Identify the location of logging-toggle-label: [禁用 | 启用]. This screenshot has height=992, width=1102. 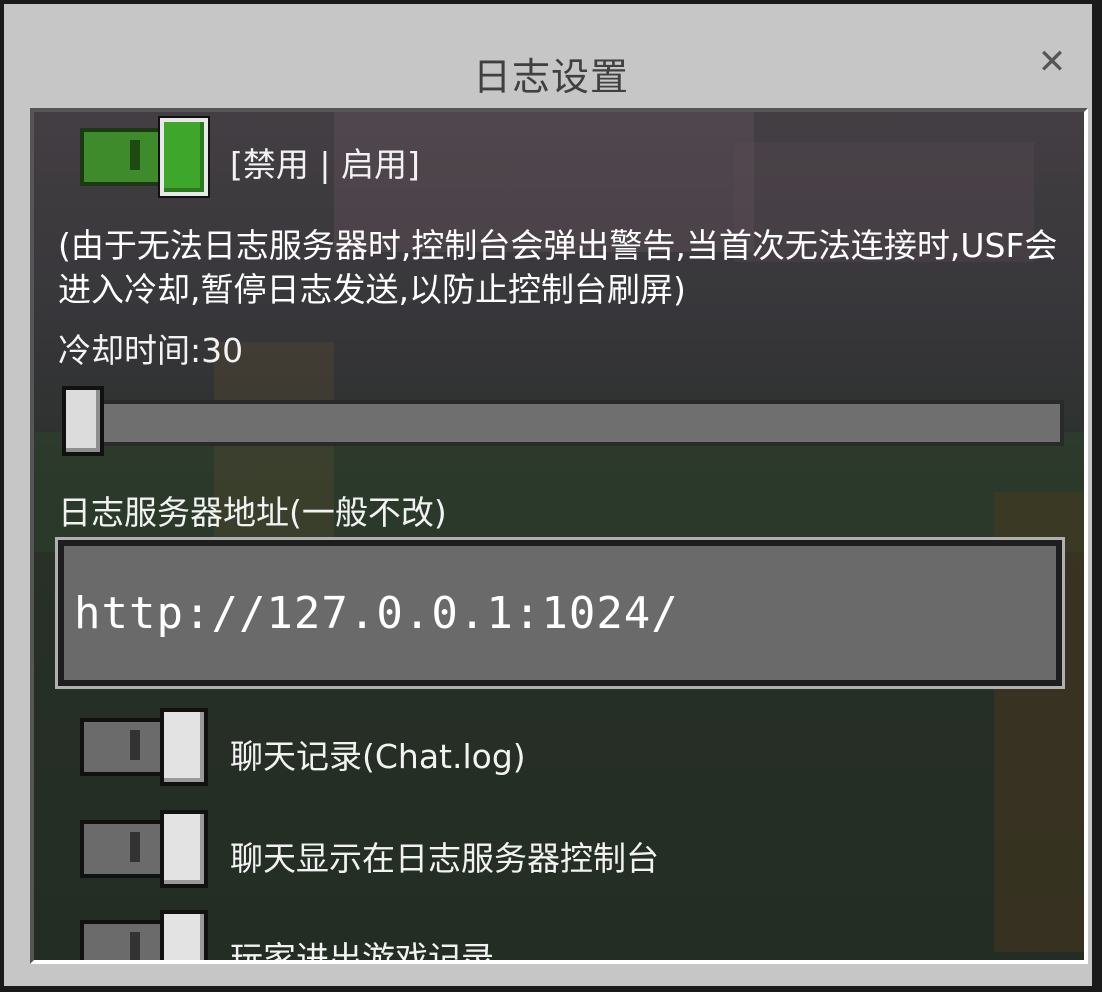
(325, 164).